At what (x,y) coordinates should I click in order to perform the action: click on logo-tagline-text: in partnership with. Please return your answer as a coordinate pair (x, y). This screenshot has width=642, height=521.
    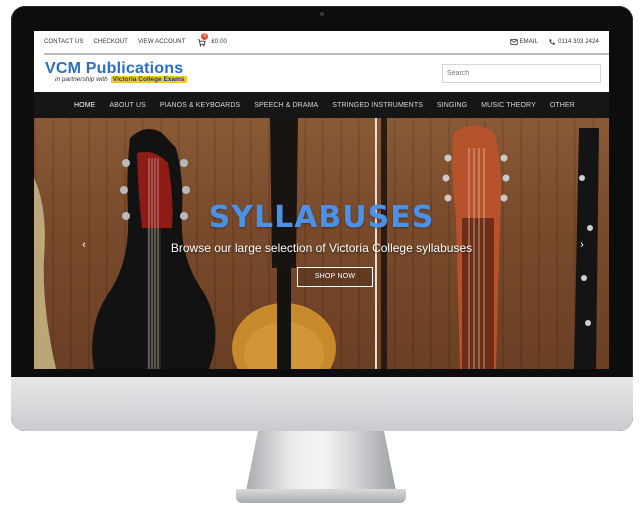
    Looking at the image, I should click on (81, 79).